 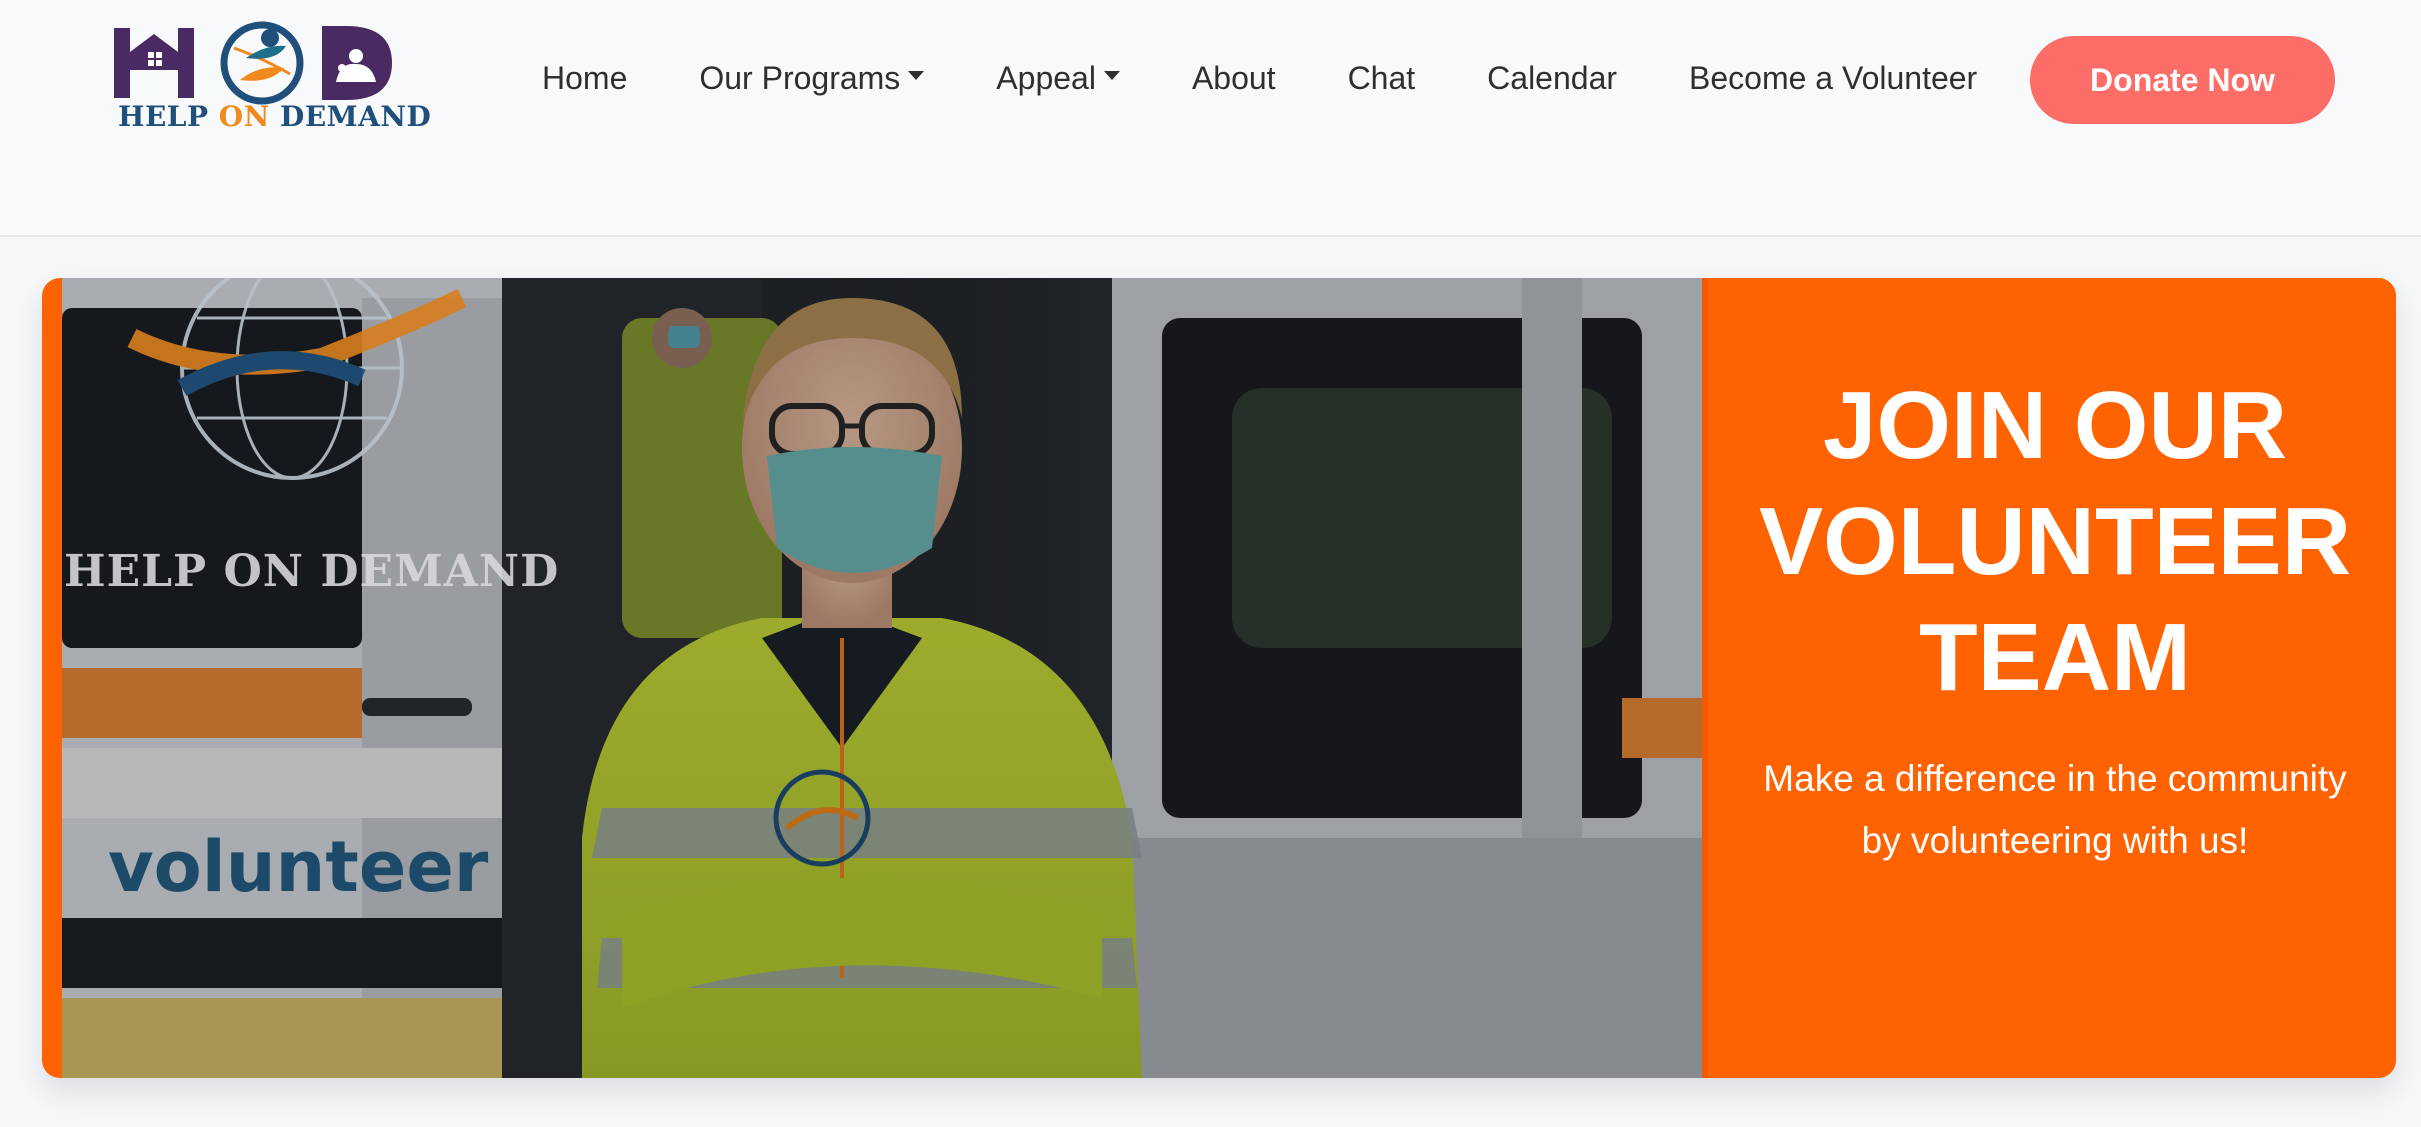 What do you see at coordinates (356, 116) in the screenshot?
I see `logo-word-demand: DEMAND` at bounding box center [356, 116].